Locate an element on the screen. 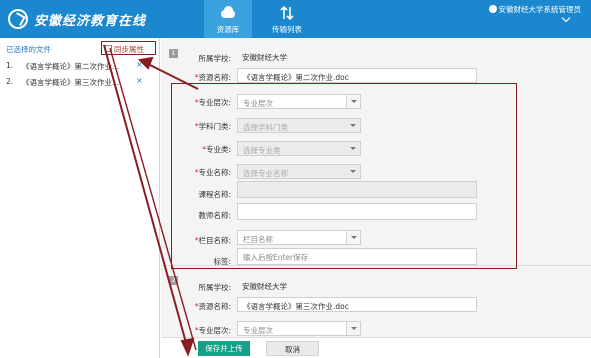 The image size is (591, 358). brand-title: 安徽经济教育在线 is located at coordinates (90, 21).